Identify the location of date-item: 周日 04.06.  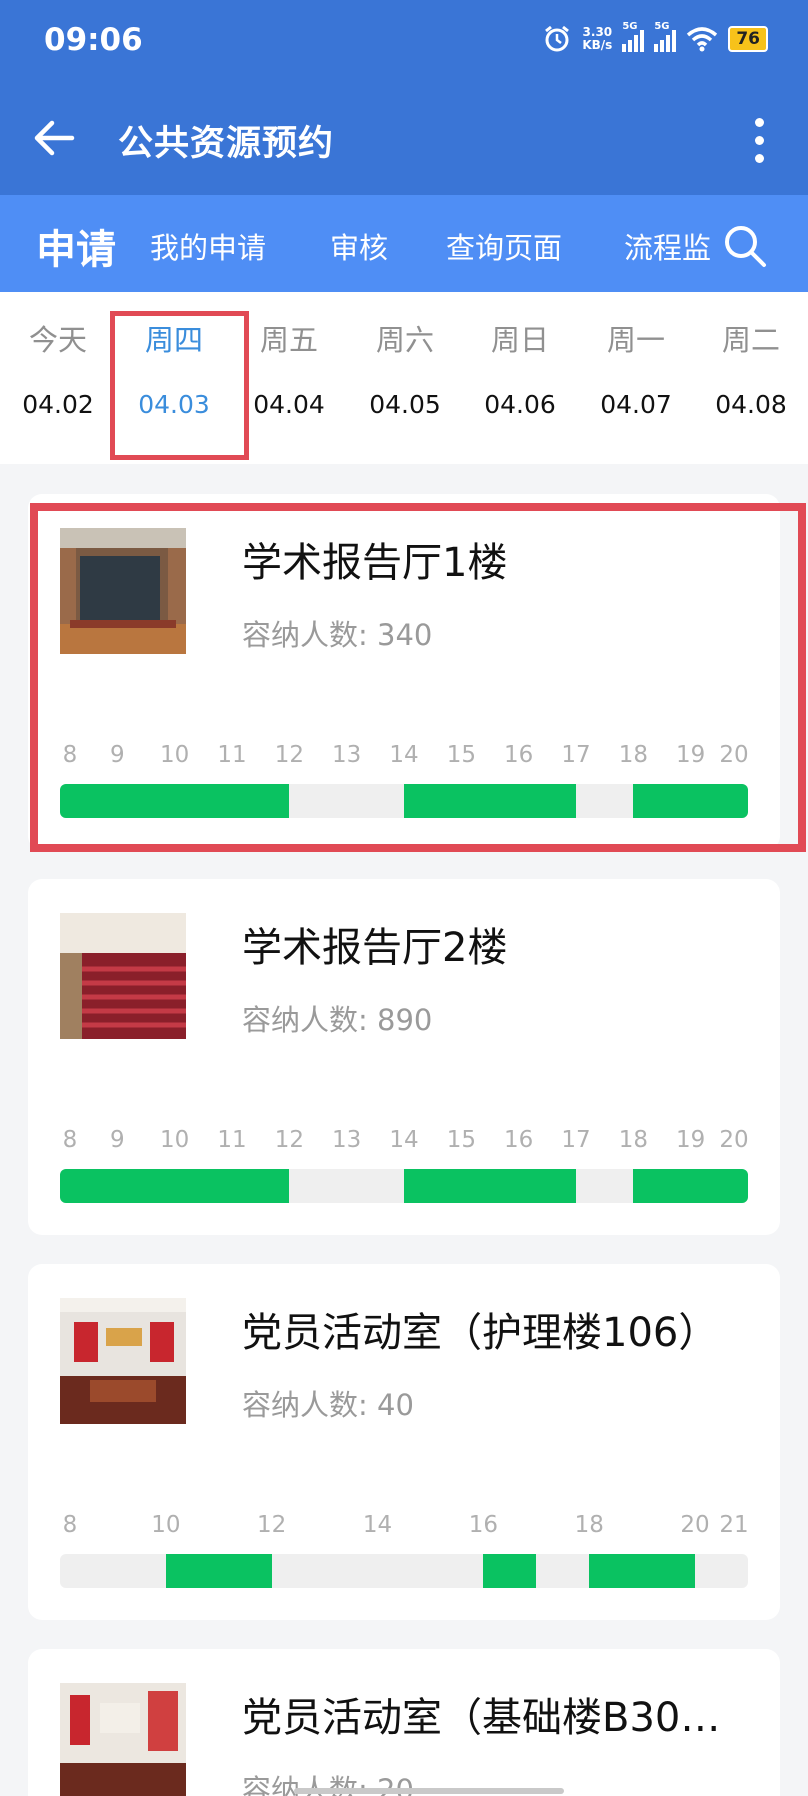
(520, 369).